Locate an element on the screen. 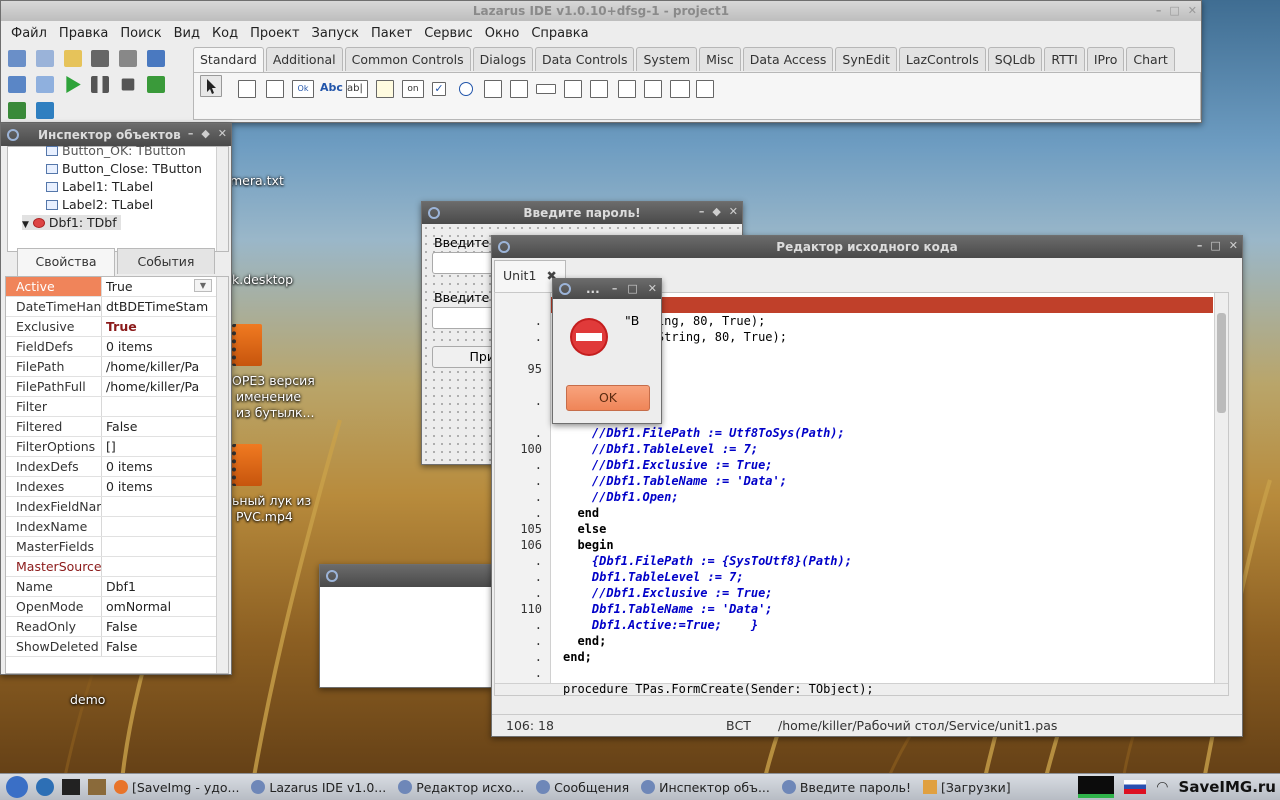 The width and height of the screenshot is (1280, 800). maximize-icon: ◆ is located at coordinates (205, 133).